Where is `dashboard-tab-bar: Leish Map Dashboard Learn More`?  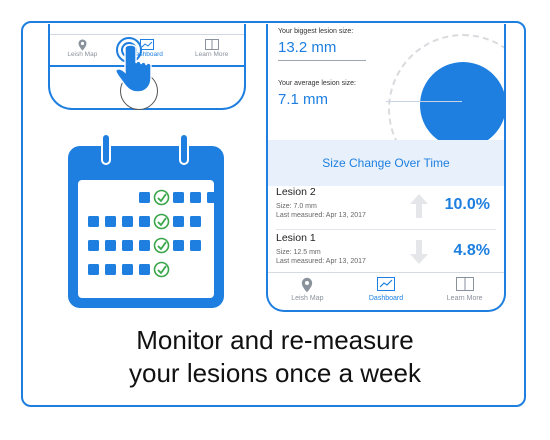 dashboard-tab-bar: Leish Map Dashboard Learn More is located at coordinates (386, 291).